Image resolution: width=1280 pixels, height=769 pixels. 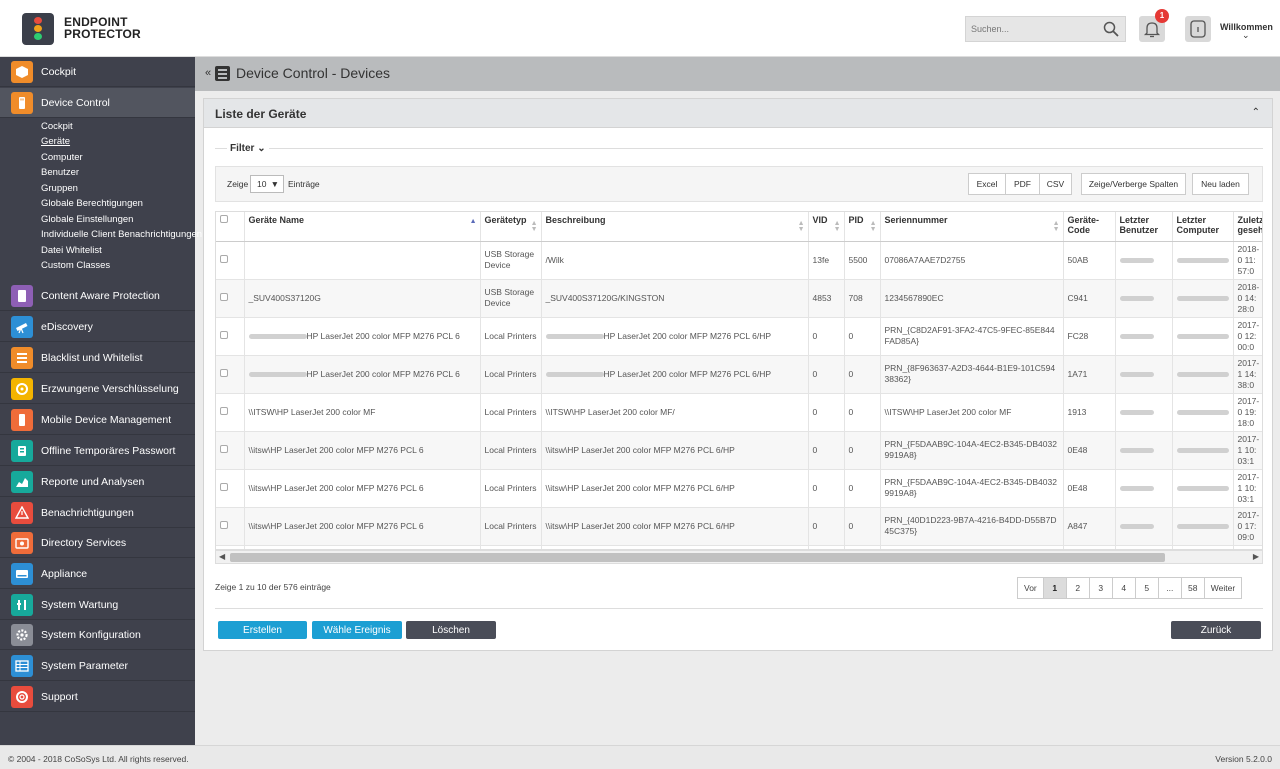 What do you see at coordinates (97, 543) in the screenshot?
I see `sidebar-item-directory-services: Directory Services` at bounding box center [97, 543].